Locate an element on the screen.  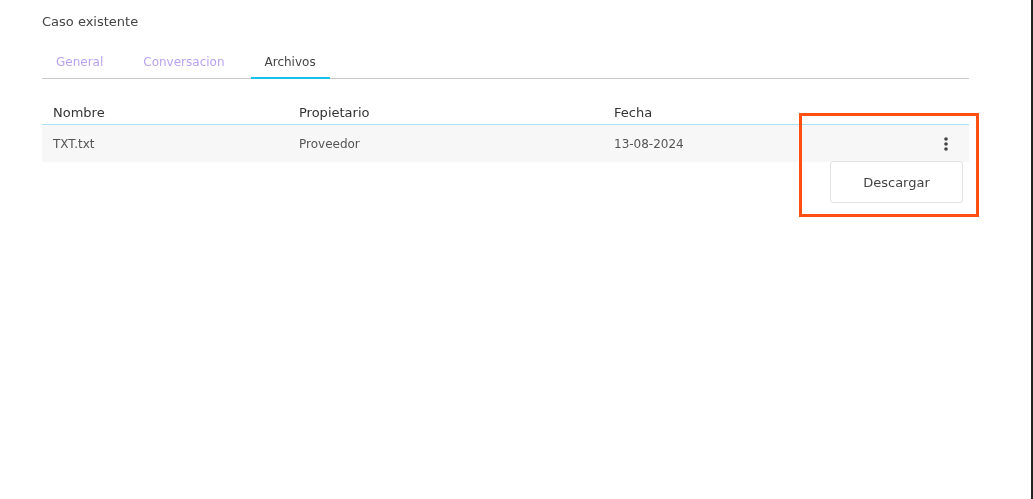
page-title: Caso existente is located at coordinates (91, 21).